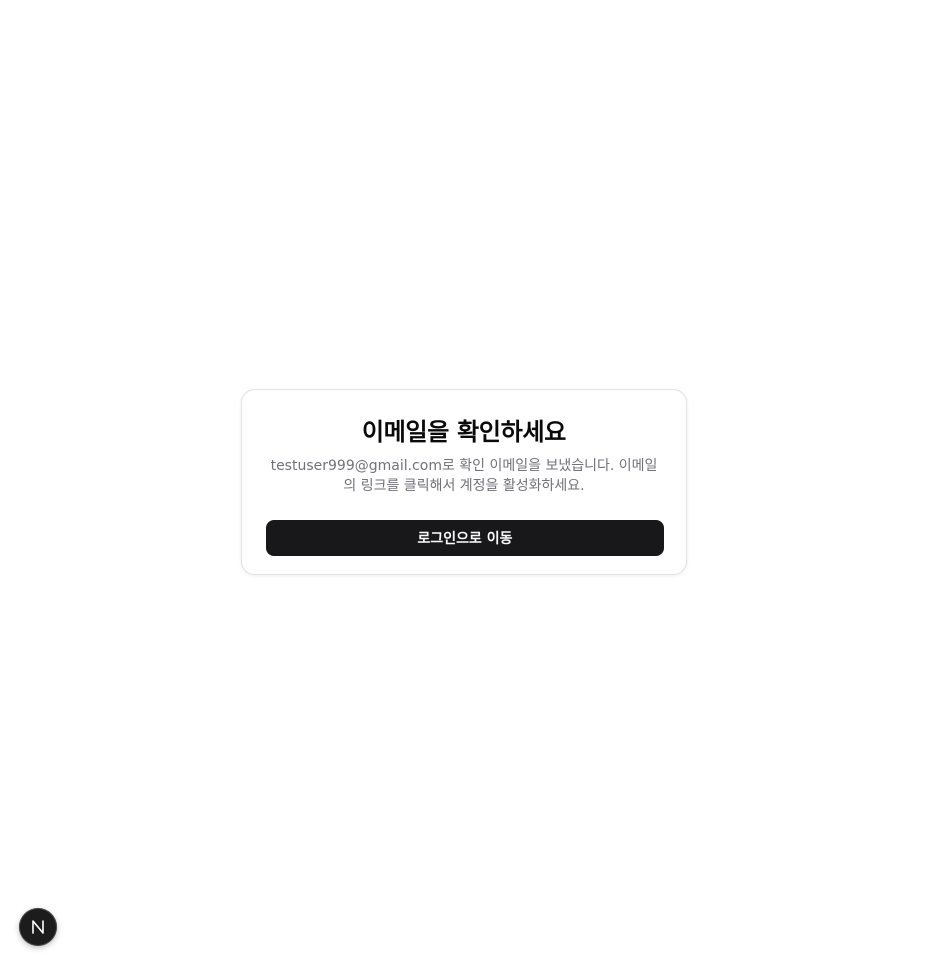  I want to click on nextjs-dev-badge, so click(38, 927).